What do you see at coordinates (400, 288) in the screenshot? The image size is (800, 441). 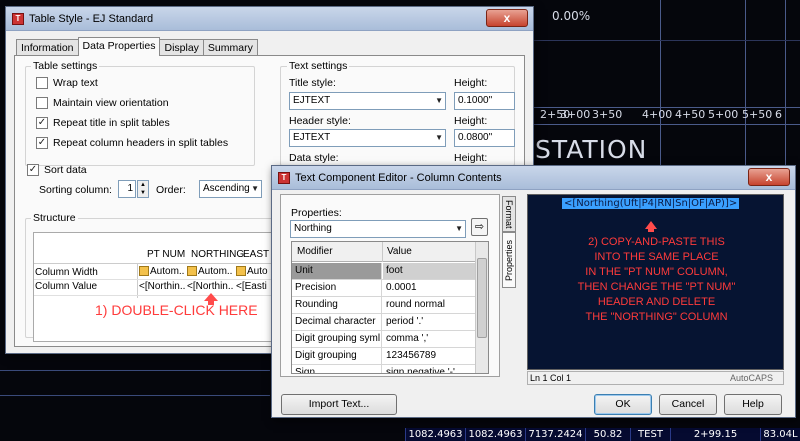 I see `row-value: 0.0001` at bounding box center [400, 288].